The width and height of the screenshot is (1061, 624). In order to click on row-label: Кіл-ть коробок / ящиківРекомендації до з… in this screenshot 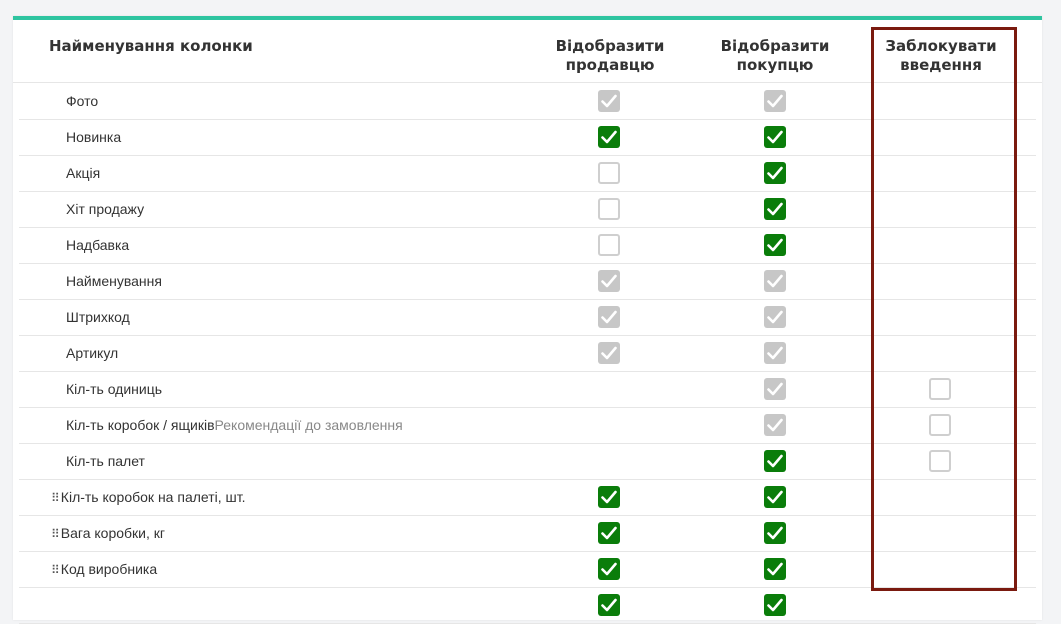, I will do `click(234, 425)`.